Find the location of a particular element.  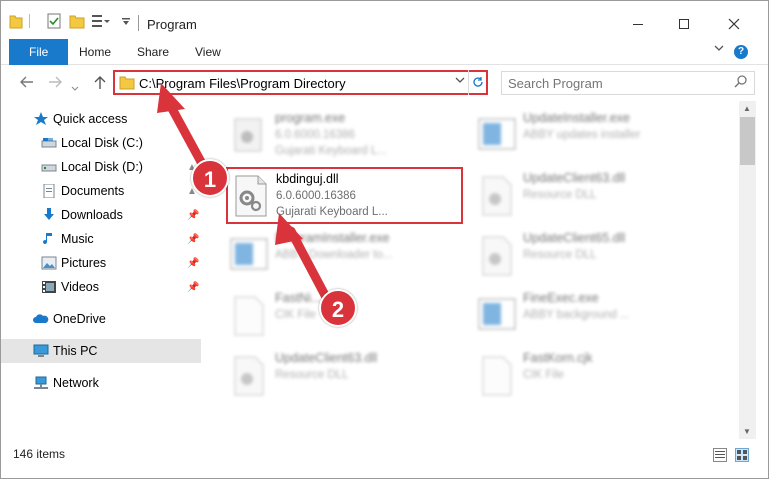

annotation-arrows is located at coordinates (244, 193).